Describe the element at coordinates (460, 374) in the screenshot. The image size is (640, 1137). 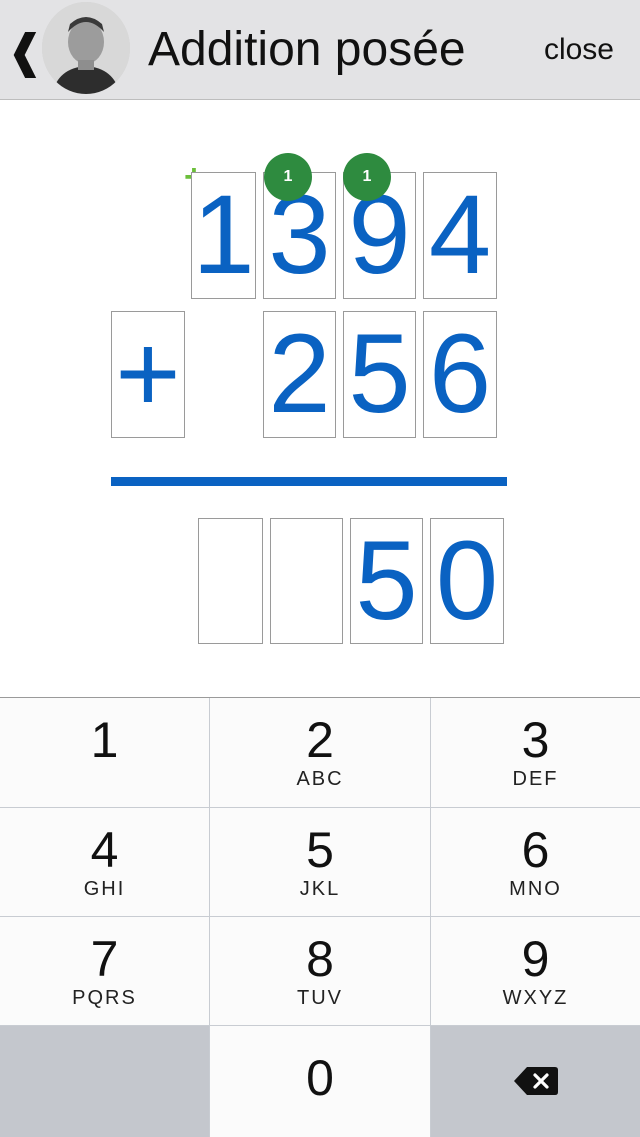
I see `bottom-digit-units: 6` at that location.